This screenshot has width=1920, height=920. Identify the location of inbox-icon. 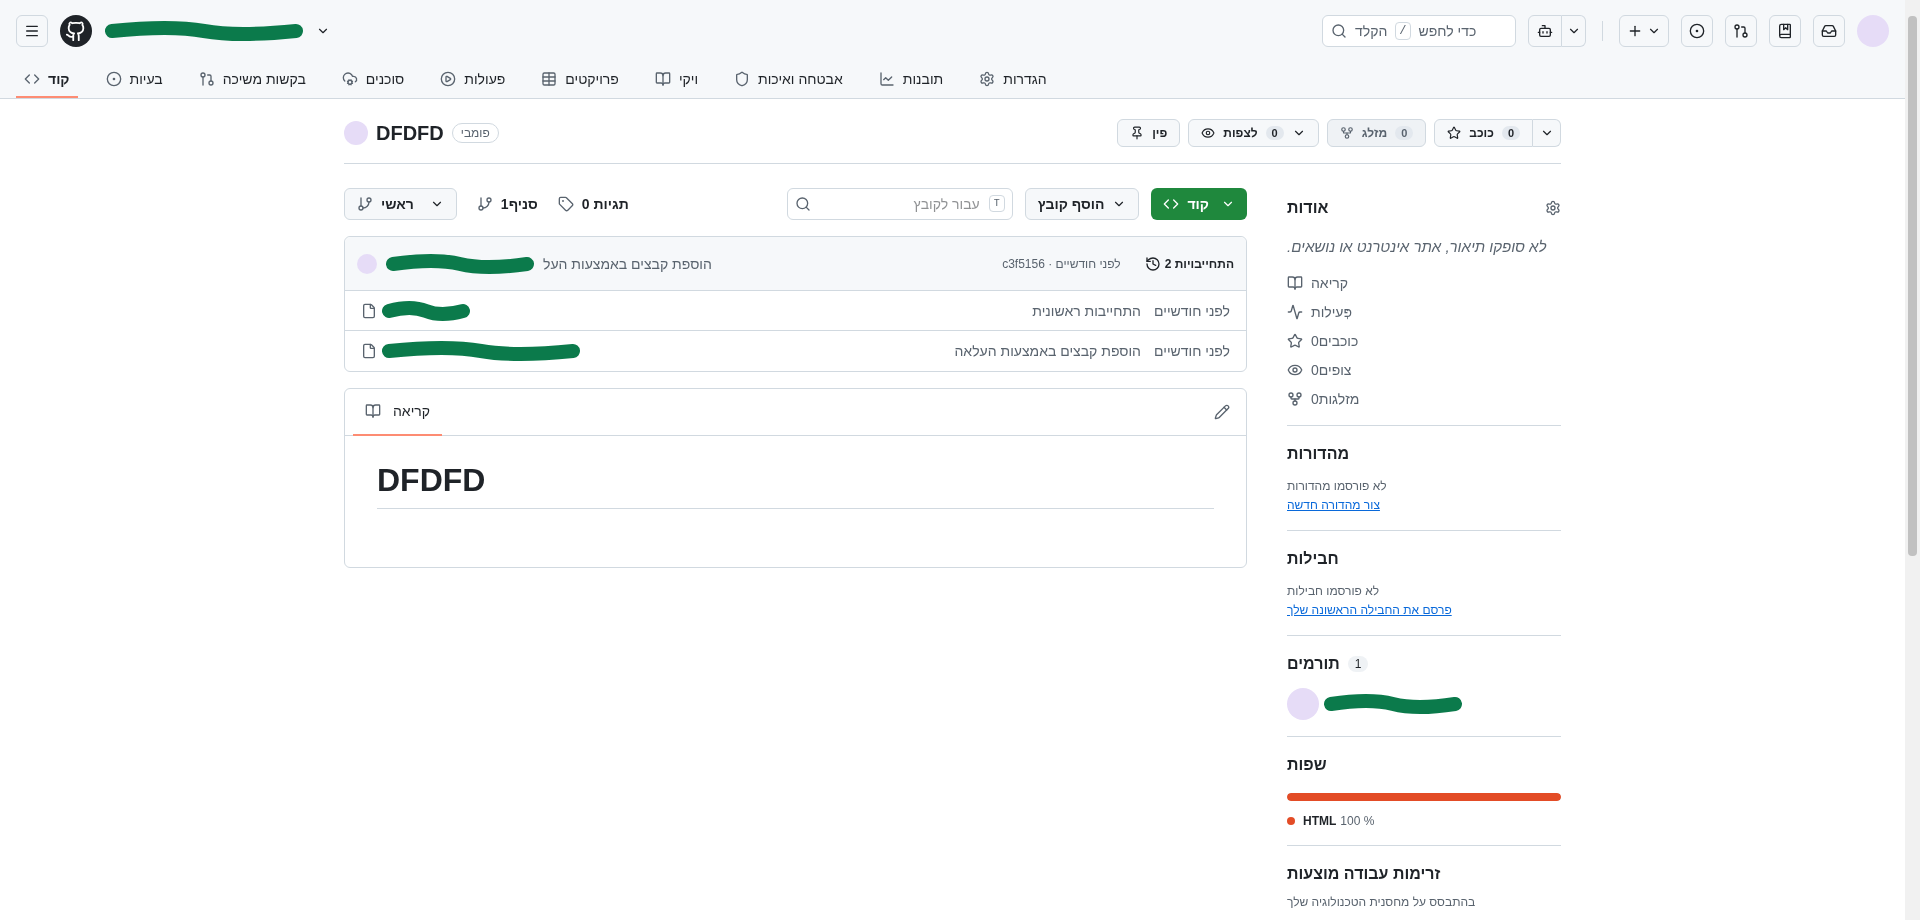
(1829, 31).